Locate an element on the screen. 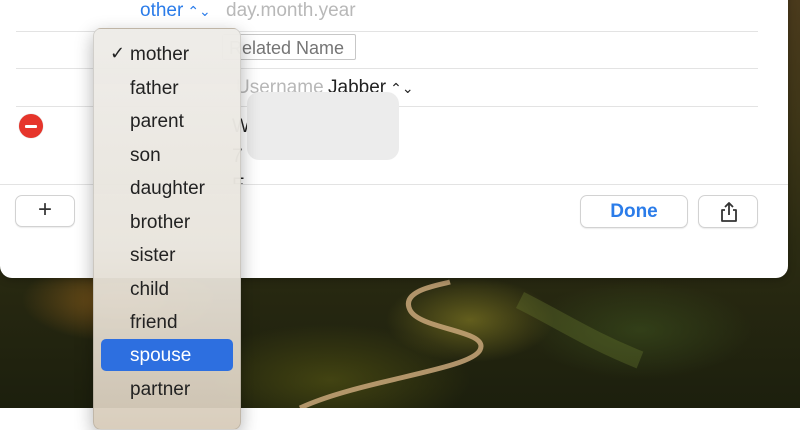  menu-item-label: friend is located at coordinates (154, 322).